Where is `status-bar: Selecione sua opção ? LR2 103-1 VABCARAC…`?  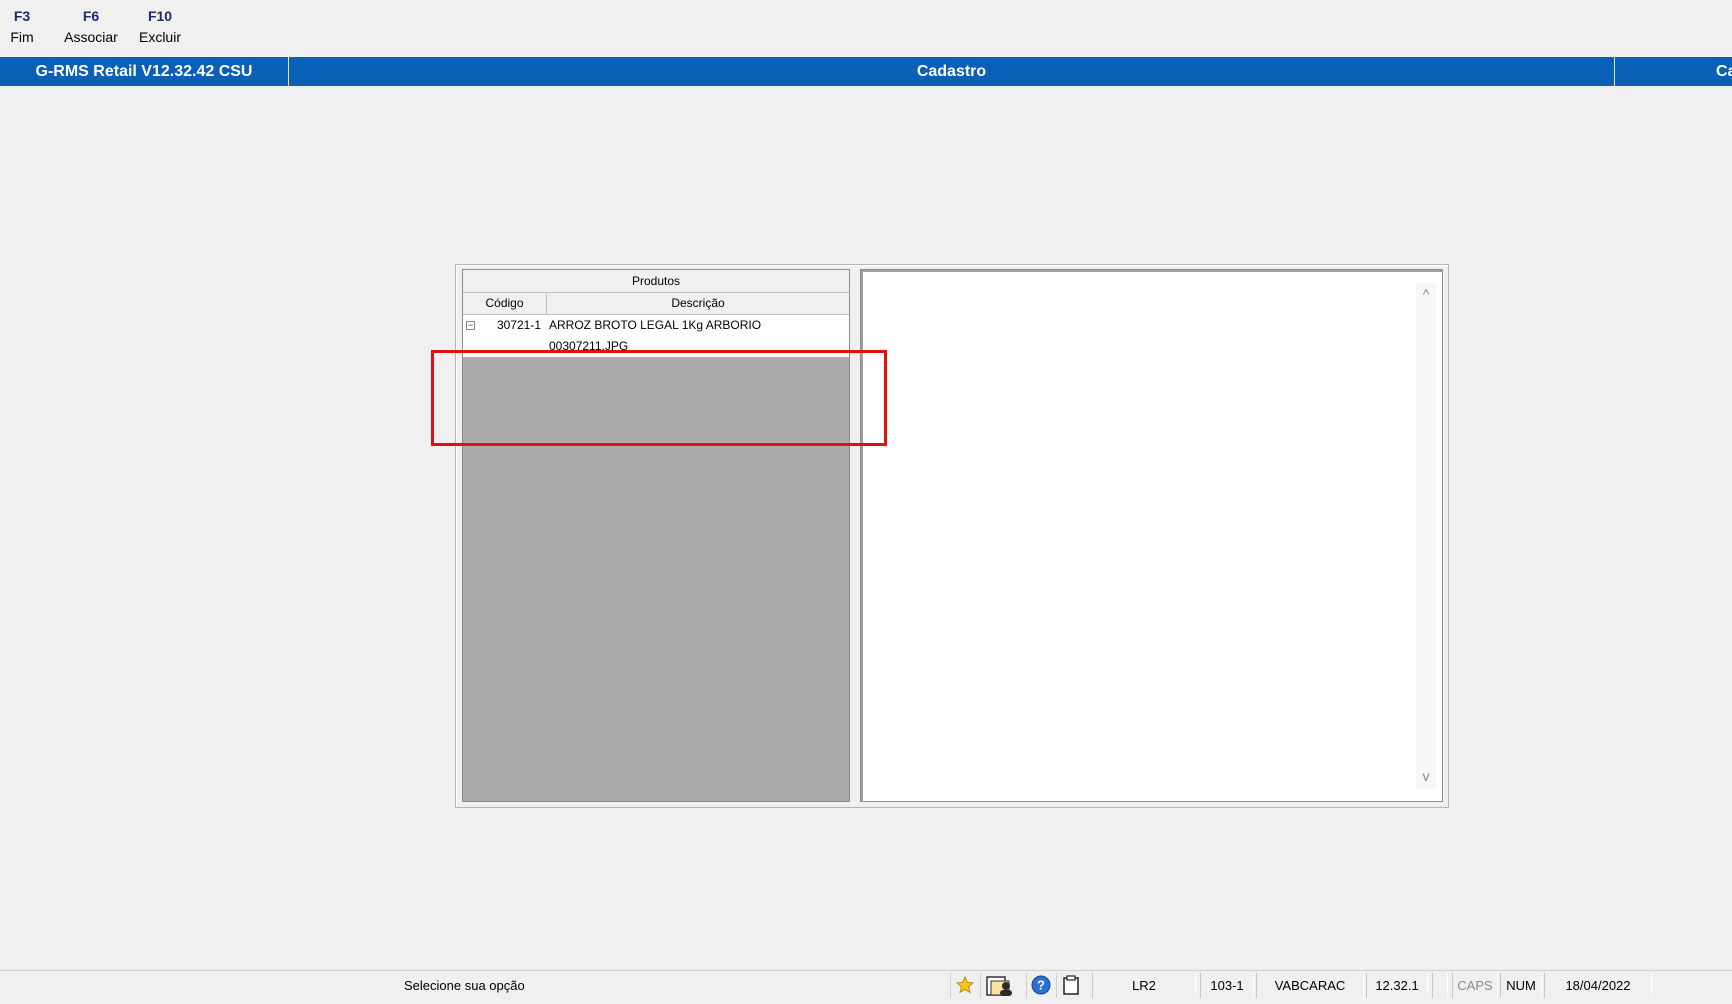
status-bar: Selecione sua opção ? LR2 103-1 VABCARAC… is located at coordinates (866, 985).